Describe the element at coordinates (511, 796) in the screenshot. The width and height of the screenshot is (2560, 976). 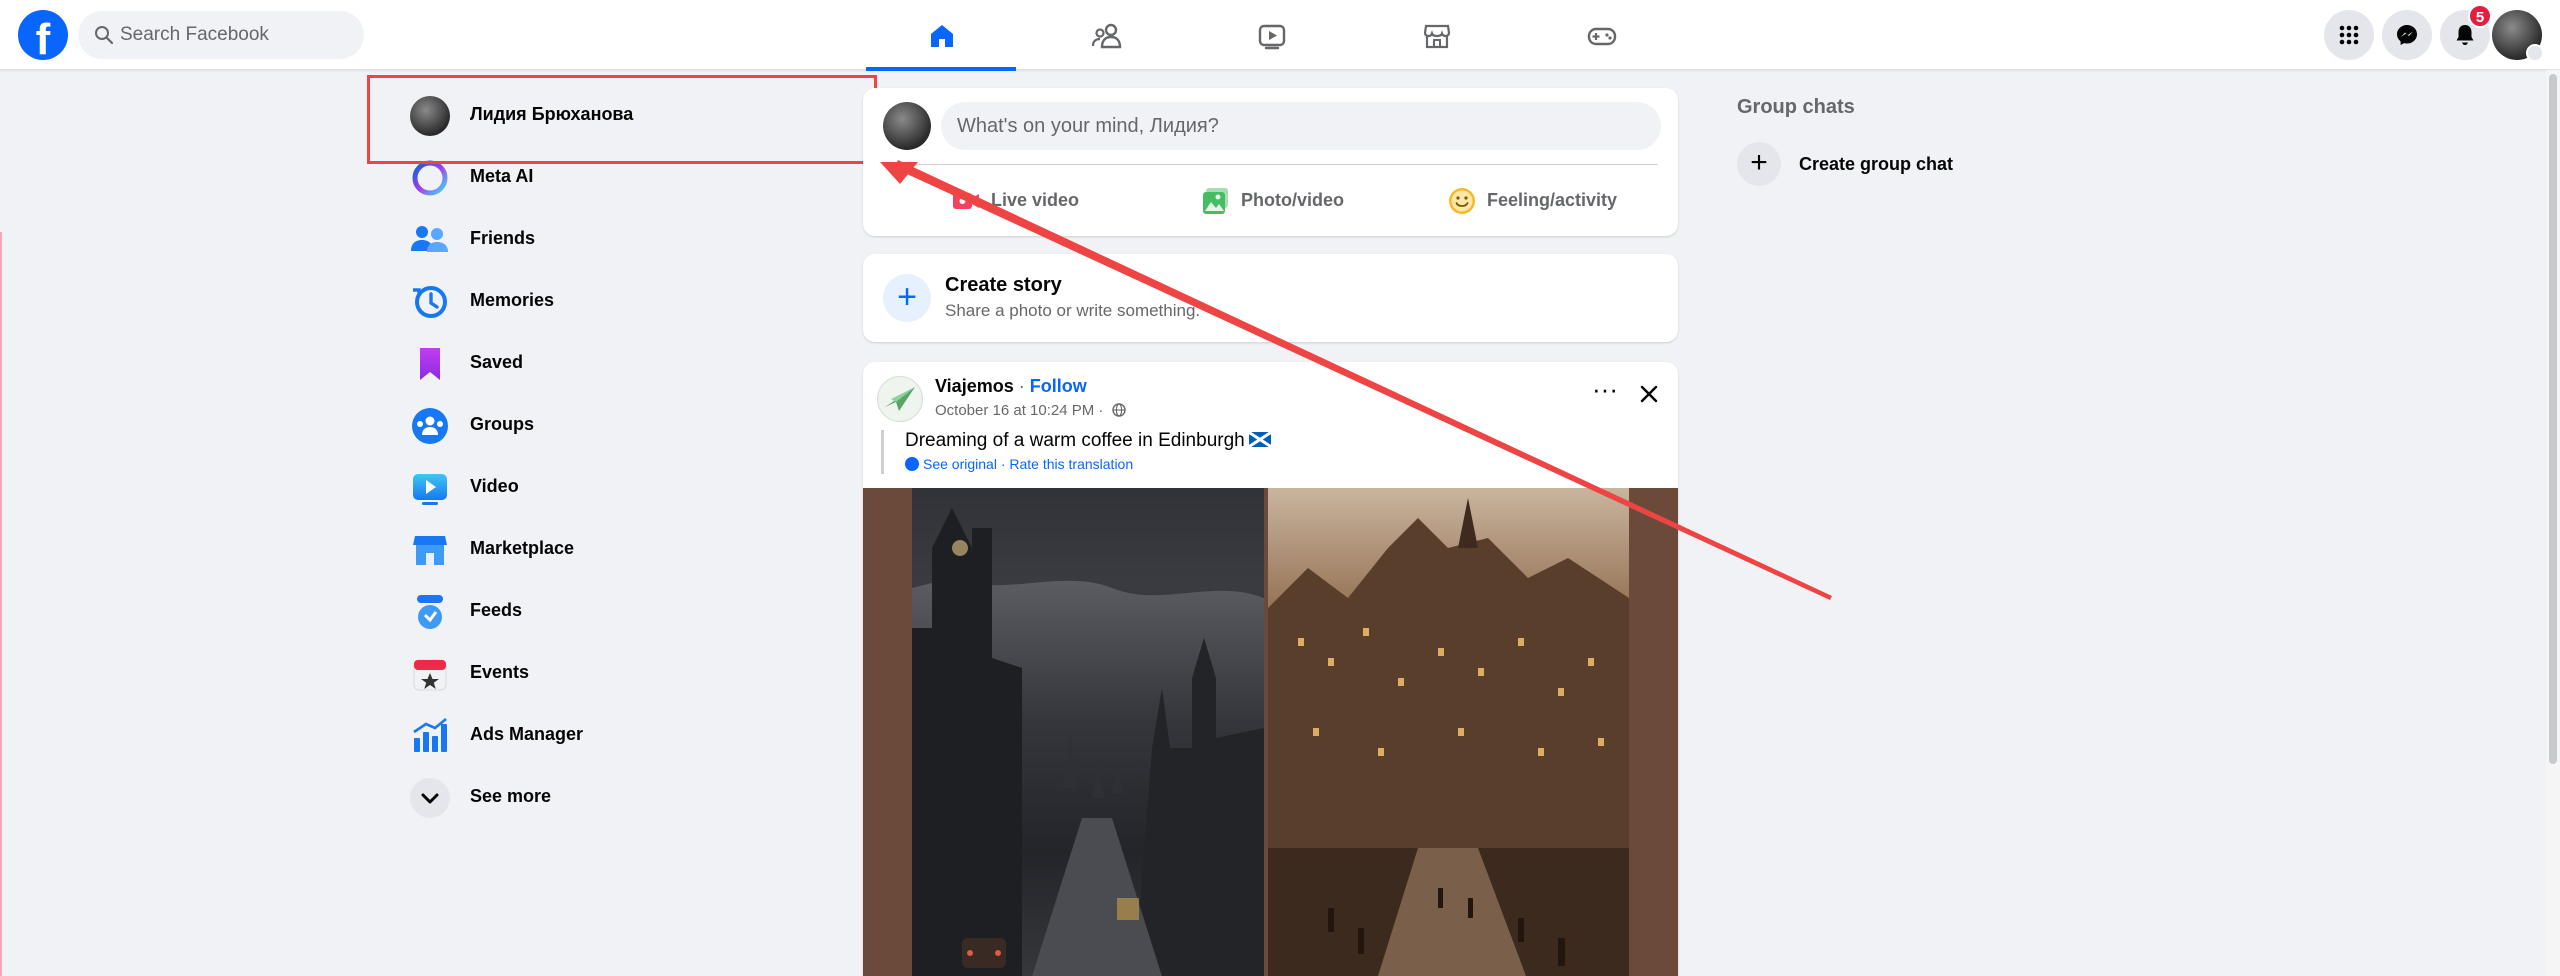
I see `sidebar-item-label: See more` at that location.